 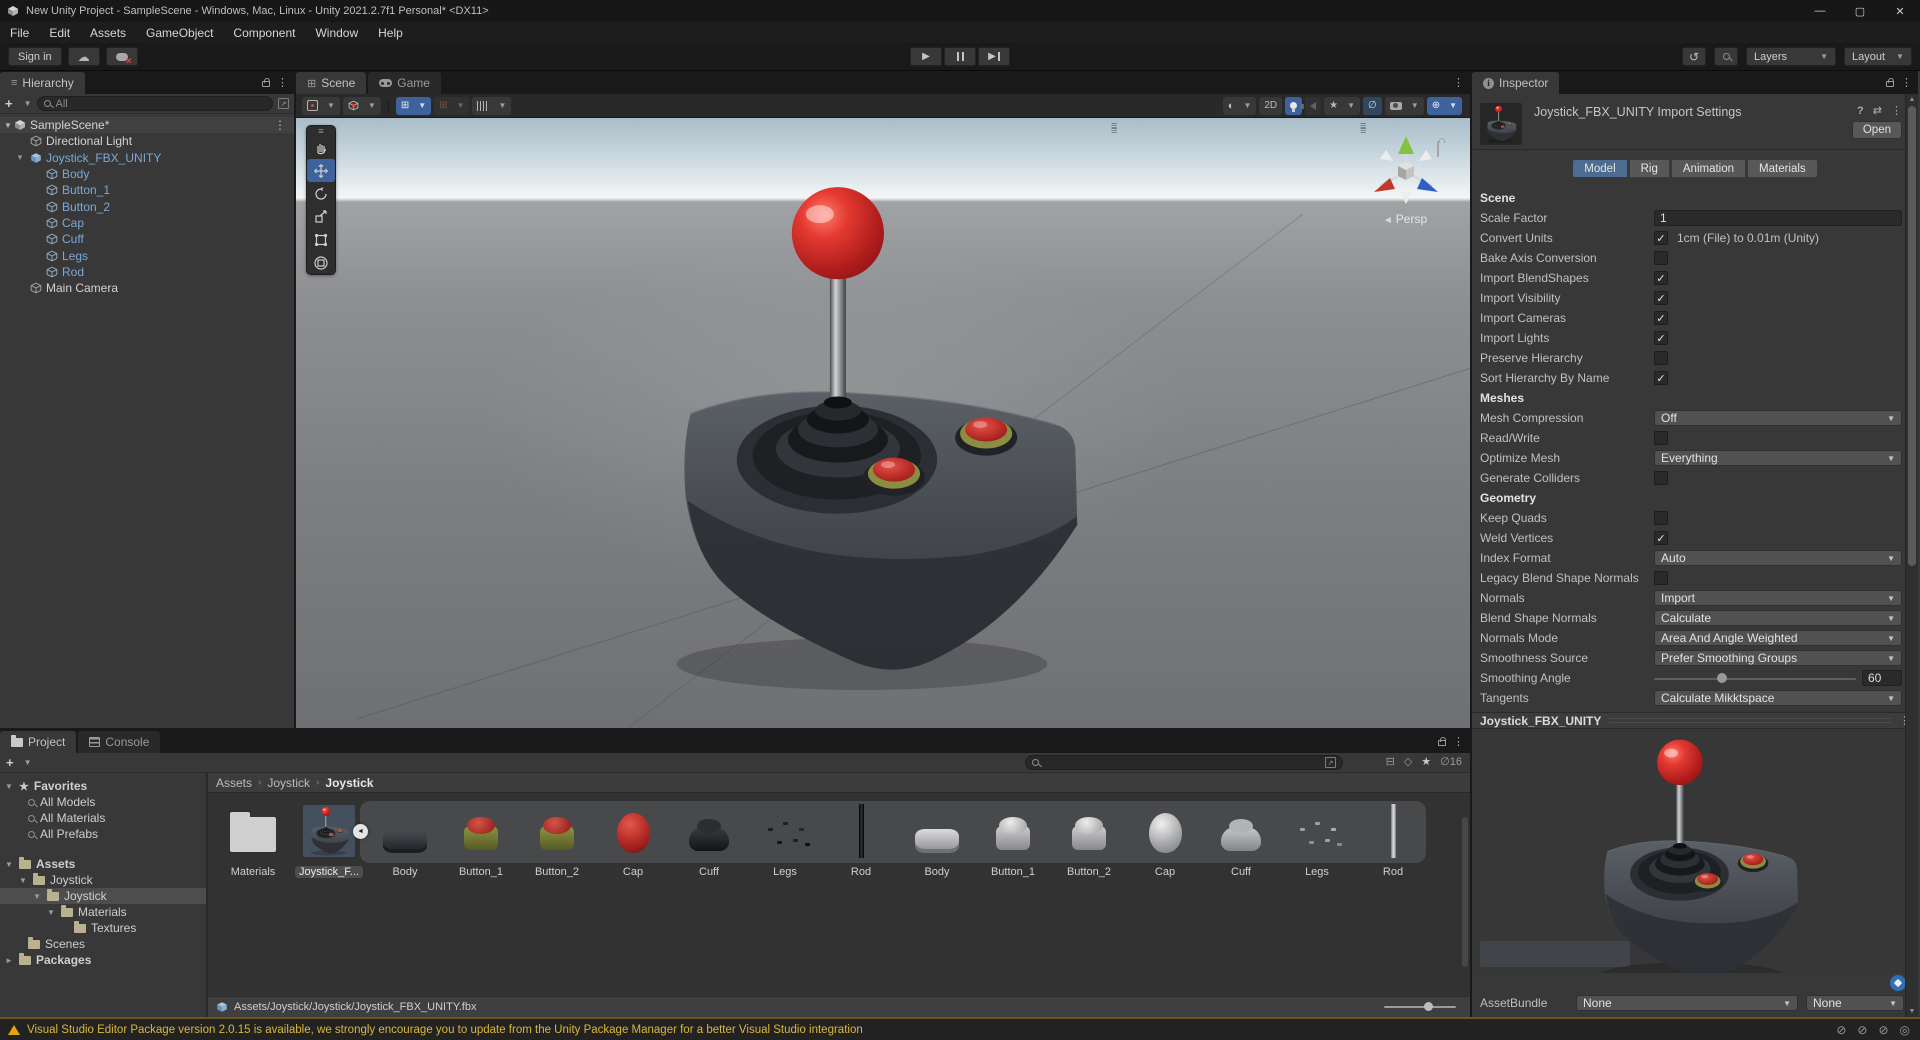 What do you see at coordinates (1695, 720) in the screenshot?
I see `preview-header: Joystick_FBX_UNITY ⋮` at bounding box center [1695, 720].